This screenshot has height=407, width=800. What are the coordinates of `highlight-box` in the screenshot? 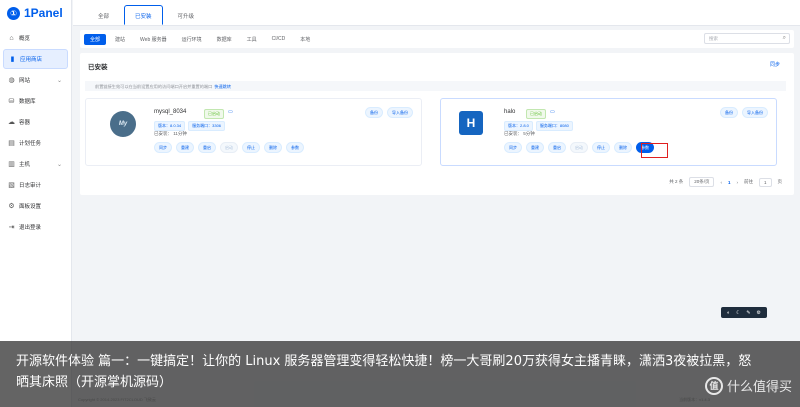 It's located at (654, 150).